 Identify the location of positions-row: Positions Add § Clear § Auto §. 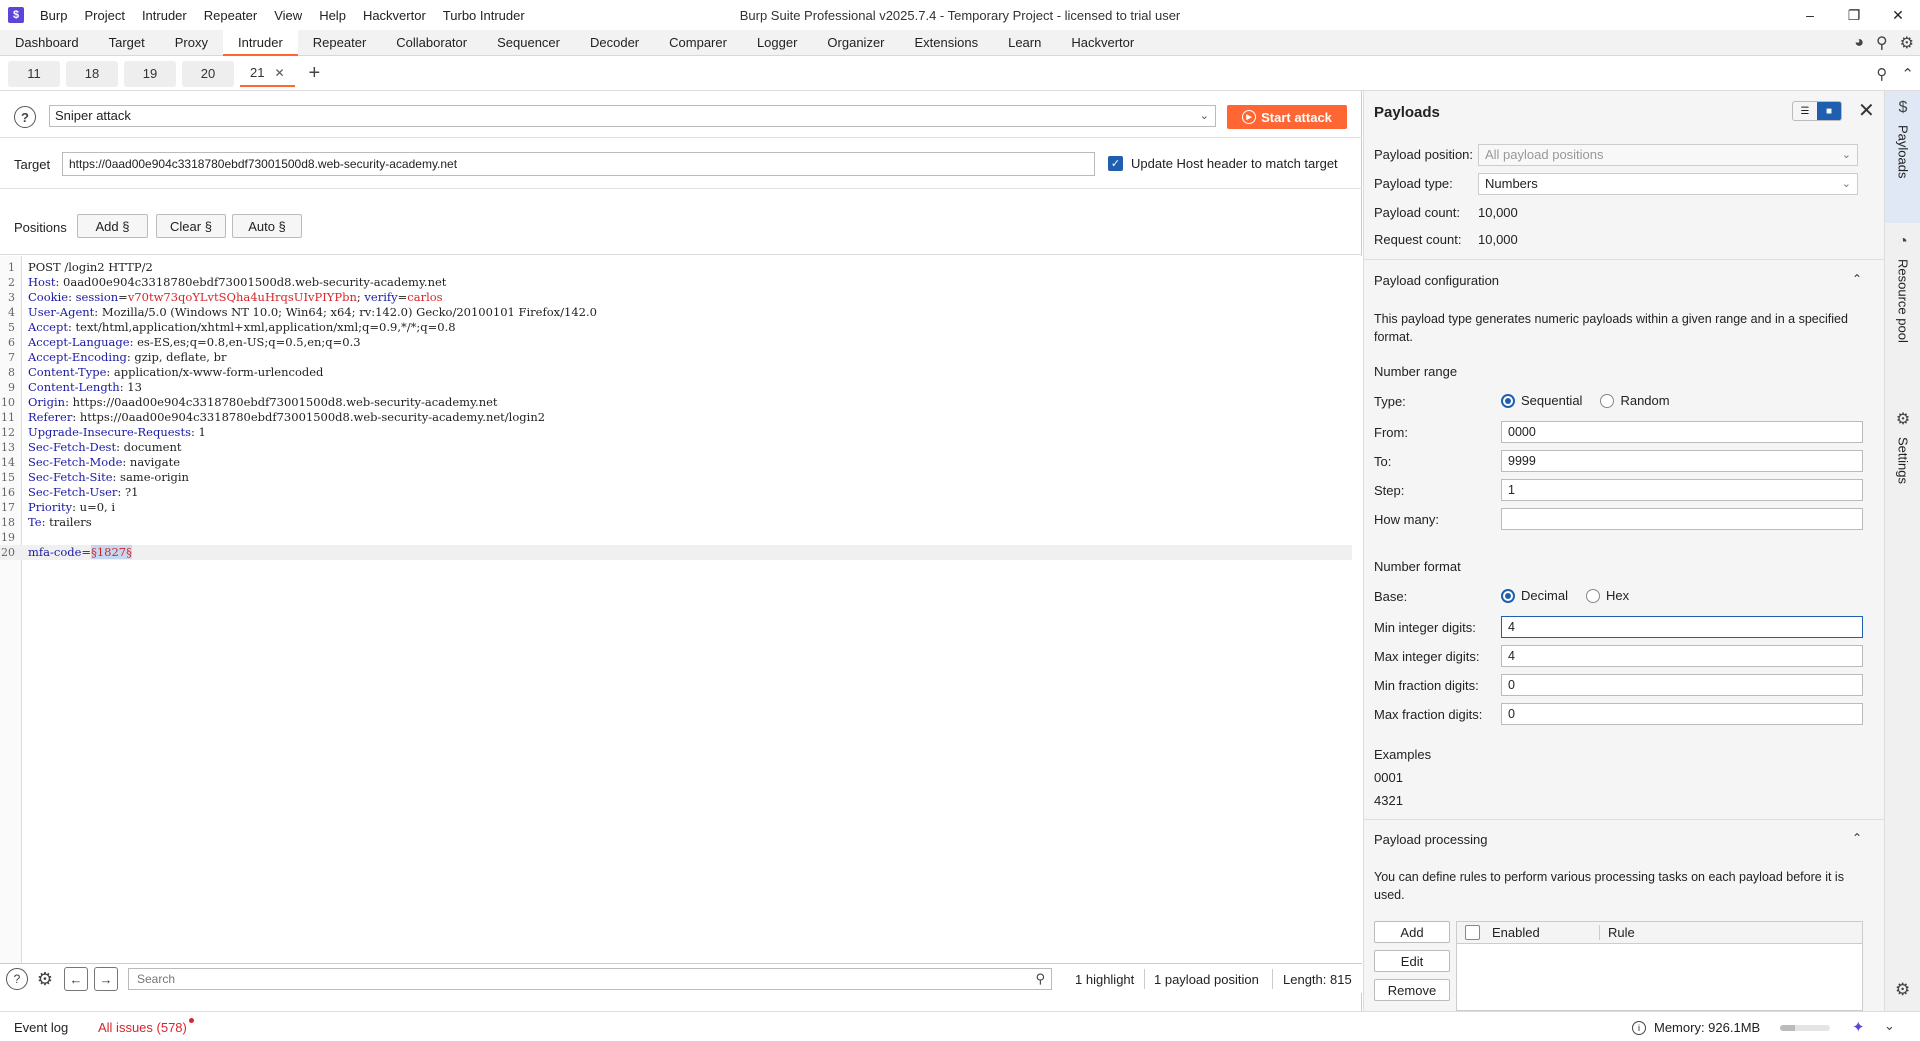
(681, 222).